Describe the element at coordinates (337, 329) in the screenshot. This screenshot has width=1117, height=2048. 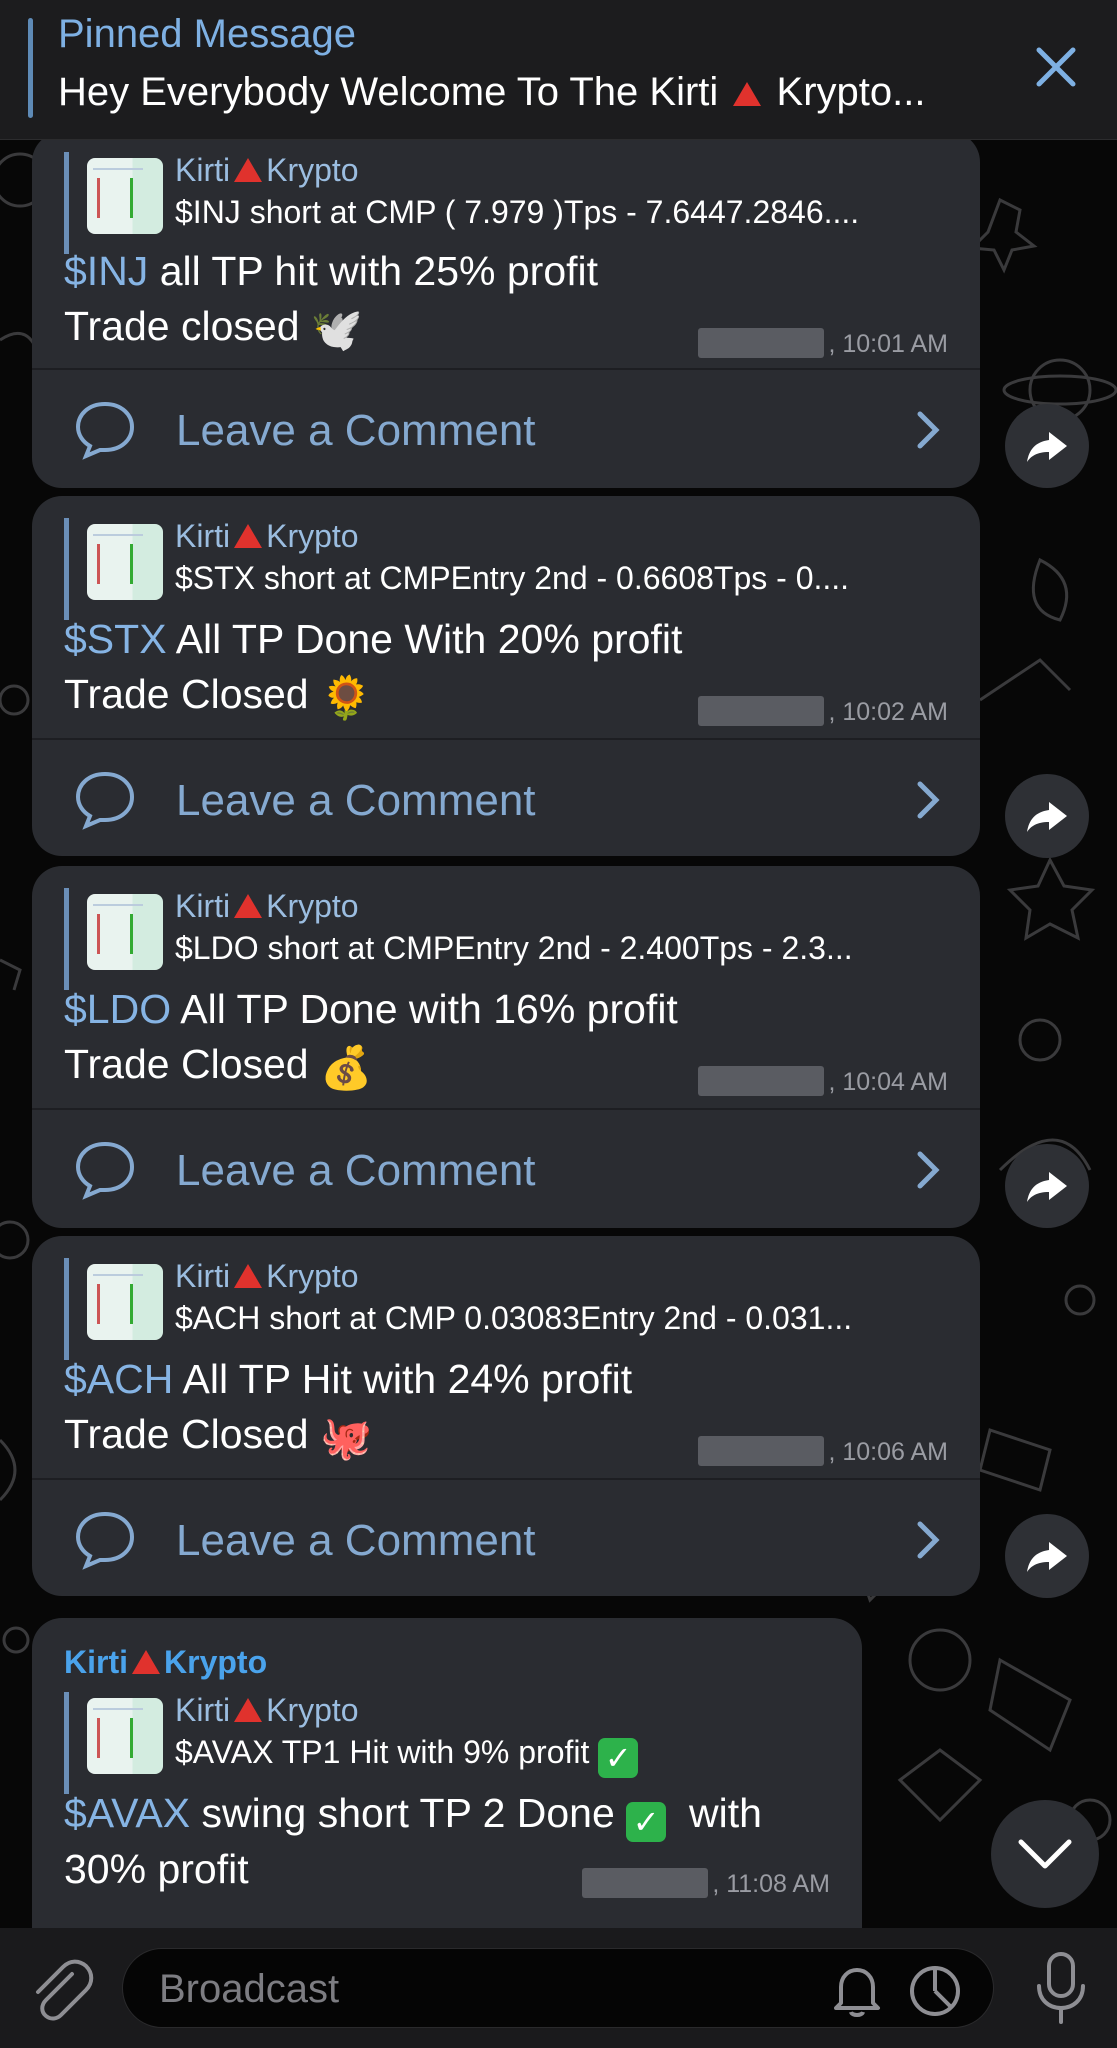
I see `dove-emoji: 🕊️` at that location.